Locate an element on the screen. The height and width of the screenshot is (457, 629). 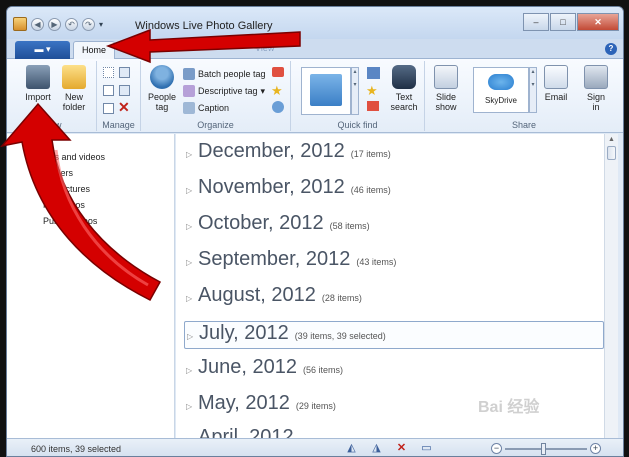
select-all-icon is located at coordinates (108, 72).